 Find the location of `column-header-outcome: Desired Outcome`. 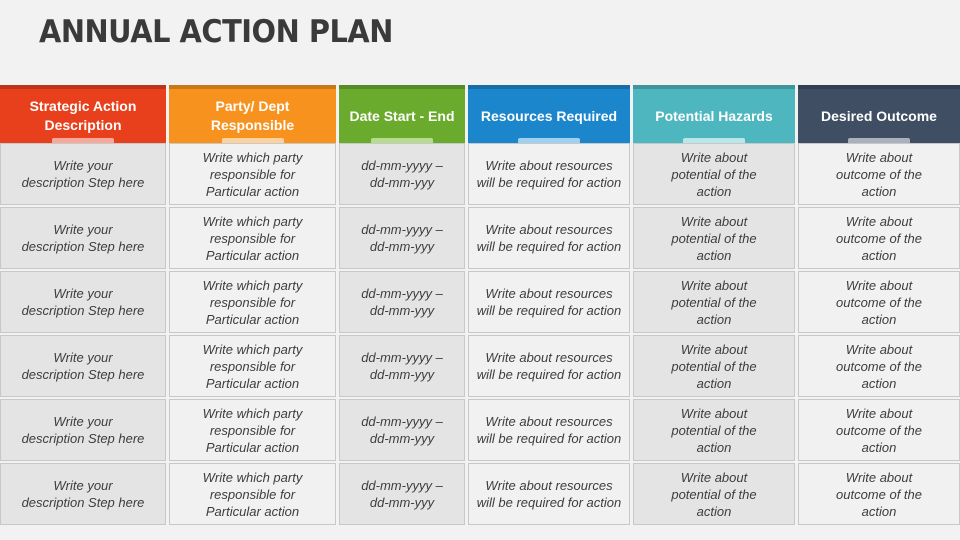

column-header-outcome: Desired Outcome is located at coordinates (879, 114).